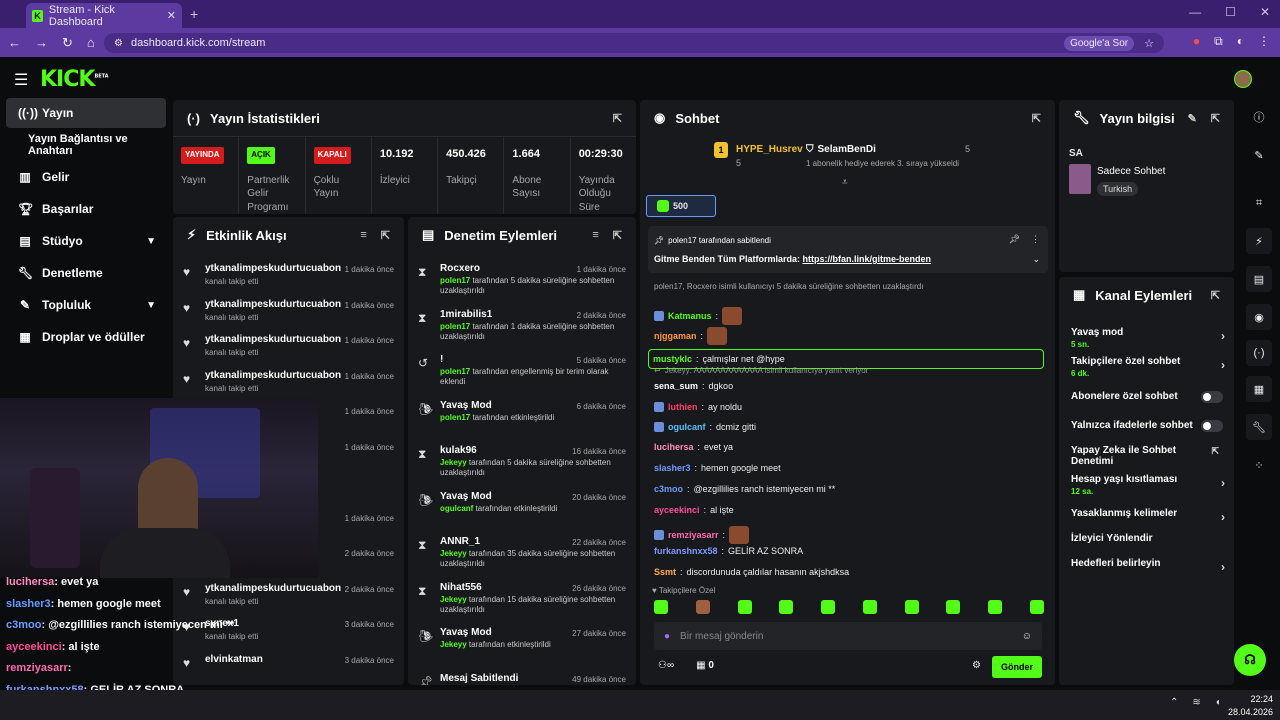  Describe the element at coordinates (104, 15) in the screenshot. I see `browser-tab: K Stream - Kick Dashboard ✕` at that location.